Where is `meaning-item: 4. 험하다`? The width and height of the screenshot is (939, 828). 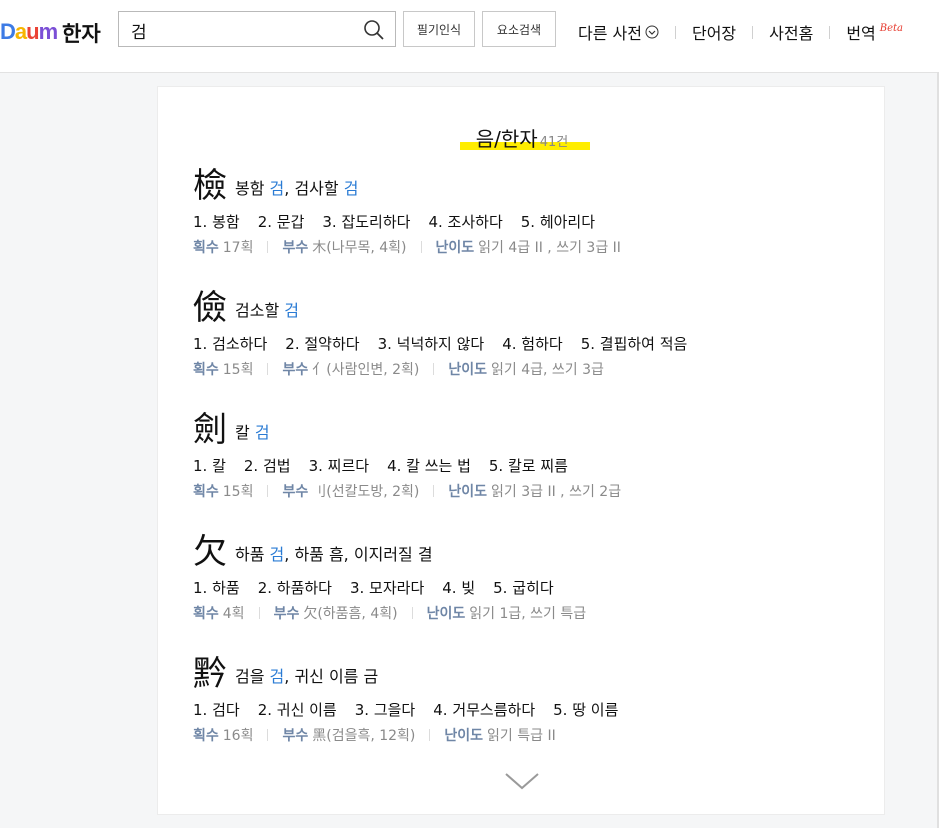 meaning-item: 4. 험하다 is located at coordinates (532, 344).